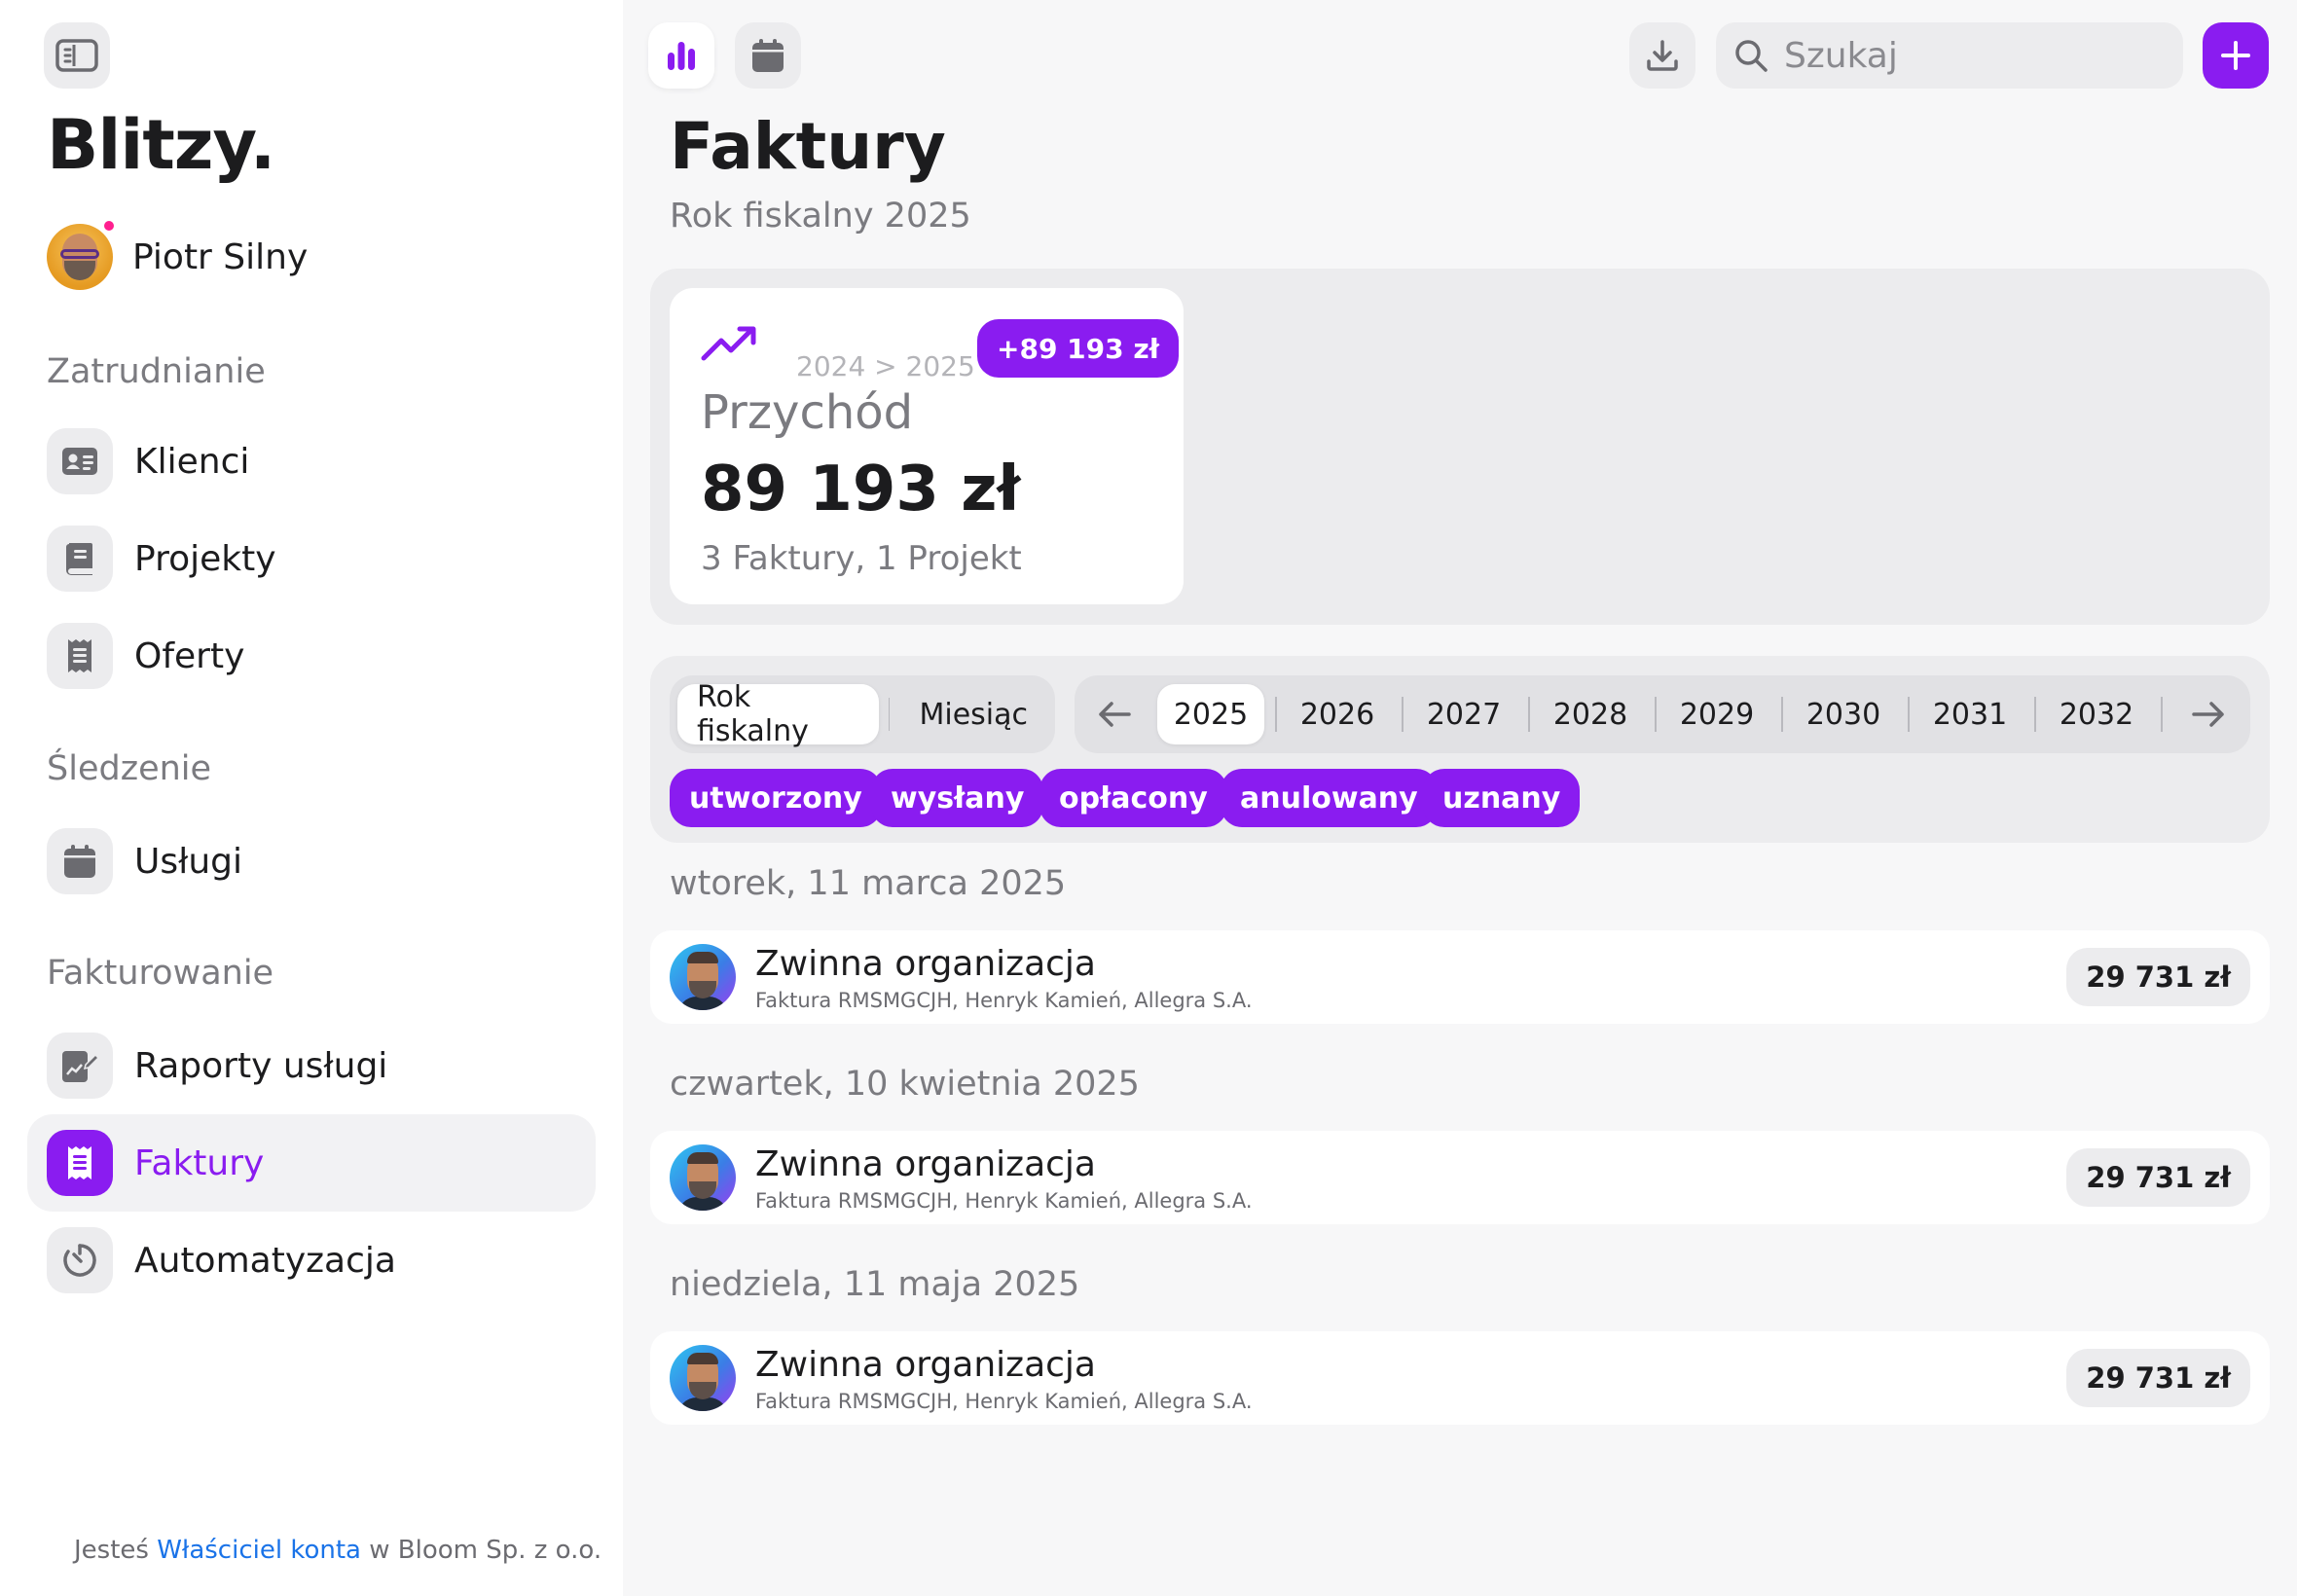 The width and height of the screenshot is (2297, 1596). I want to click on trending-up-icon, so click(728, 344).